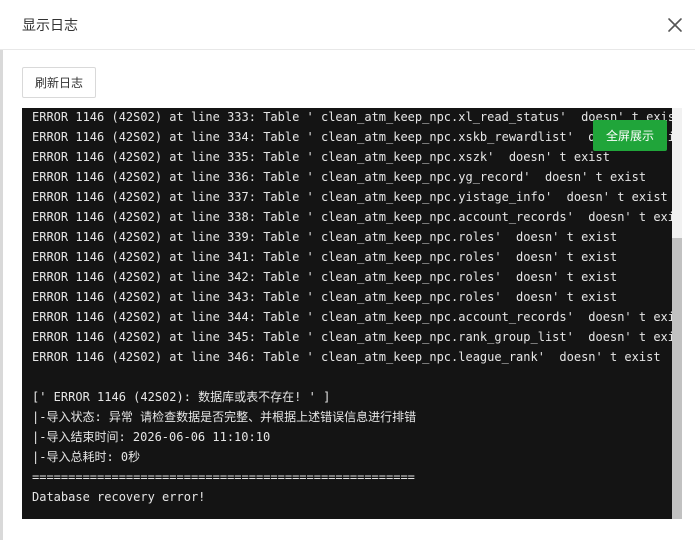 The height and width of the screenshot is (540, 695). What do you see at coordinates (347, 25) in the screenshot?
I see `dialog-header: 显示日志` at bounding box center [347, 25].